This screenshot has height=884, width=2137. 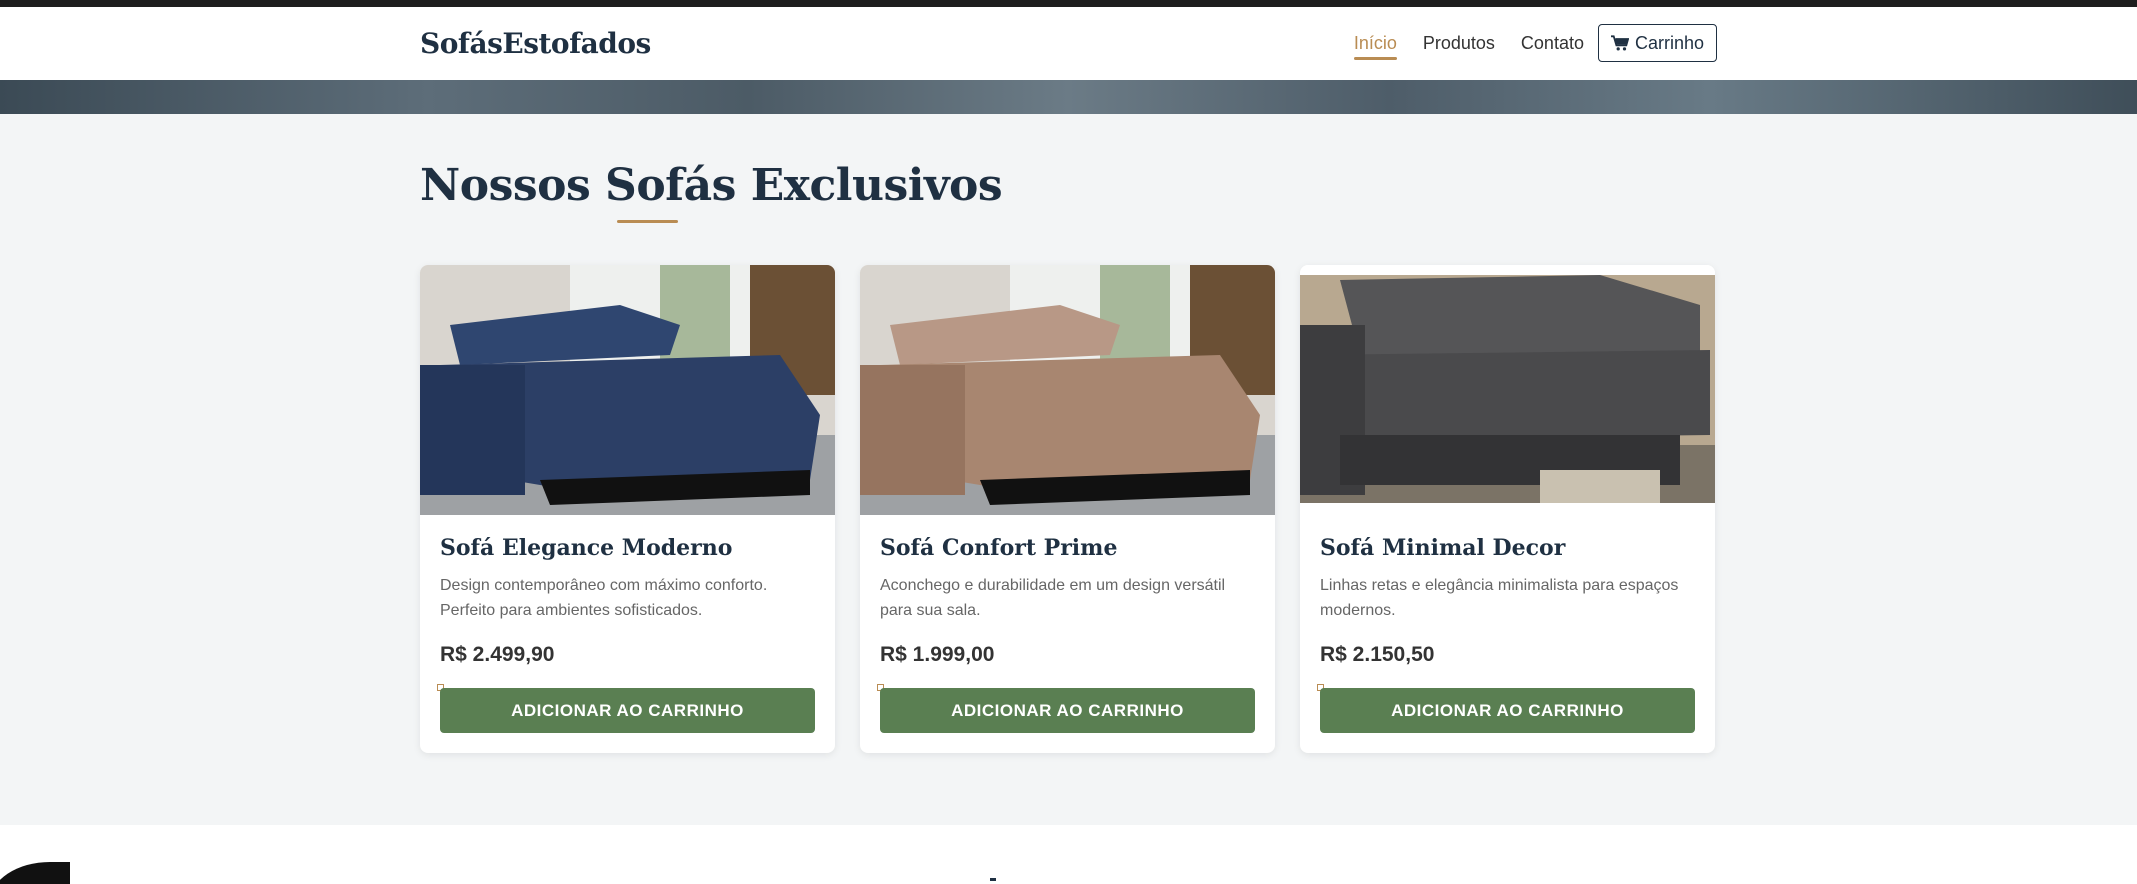 I want to click on product-name: Sofá Confort Prime, so click(x=998, y=548).